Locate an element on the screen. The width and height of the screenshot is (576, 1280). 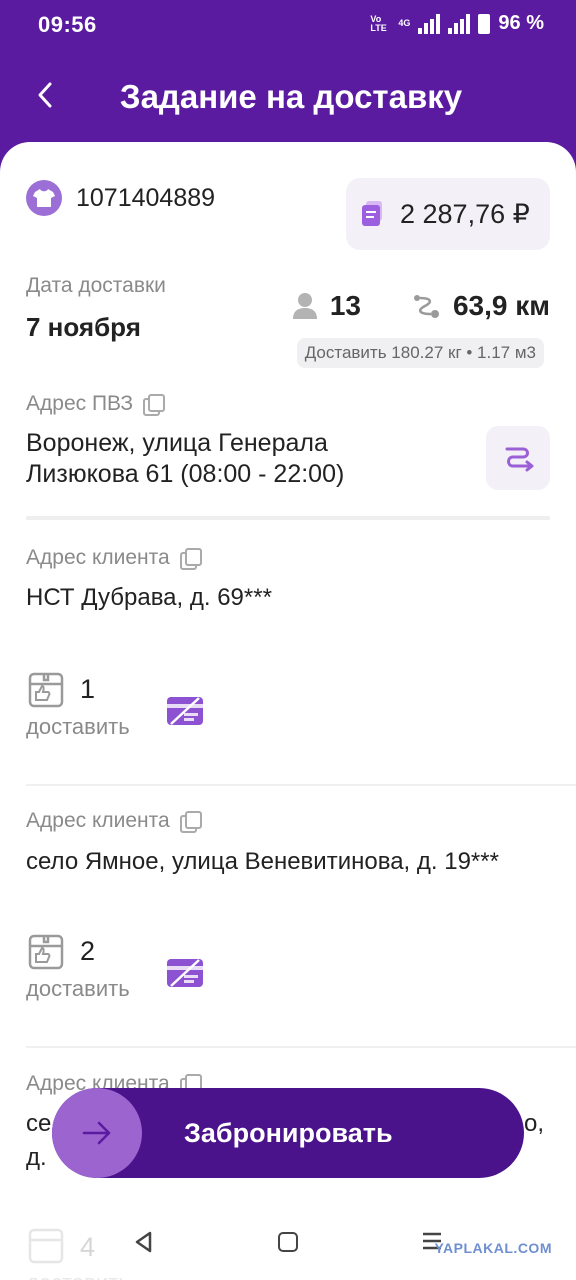
status-icons: Vo LTE 4G 96 % is located at coordinates (457, 23).